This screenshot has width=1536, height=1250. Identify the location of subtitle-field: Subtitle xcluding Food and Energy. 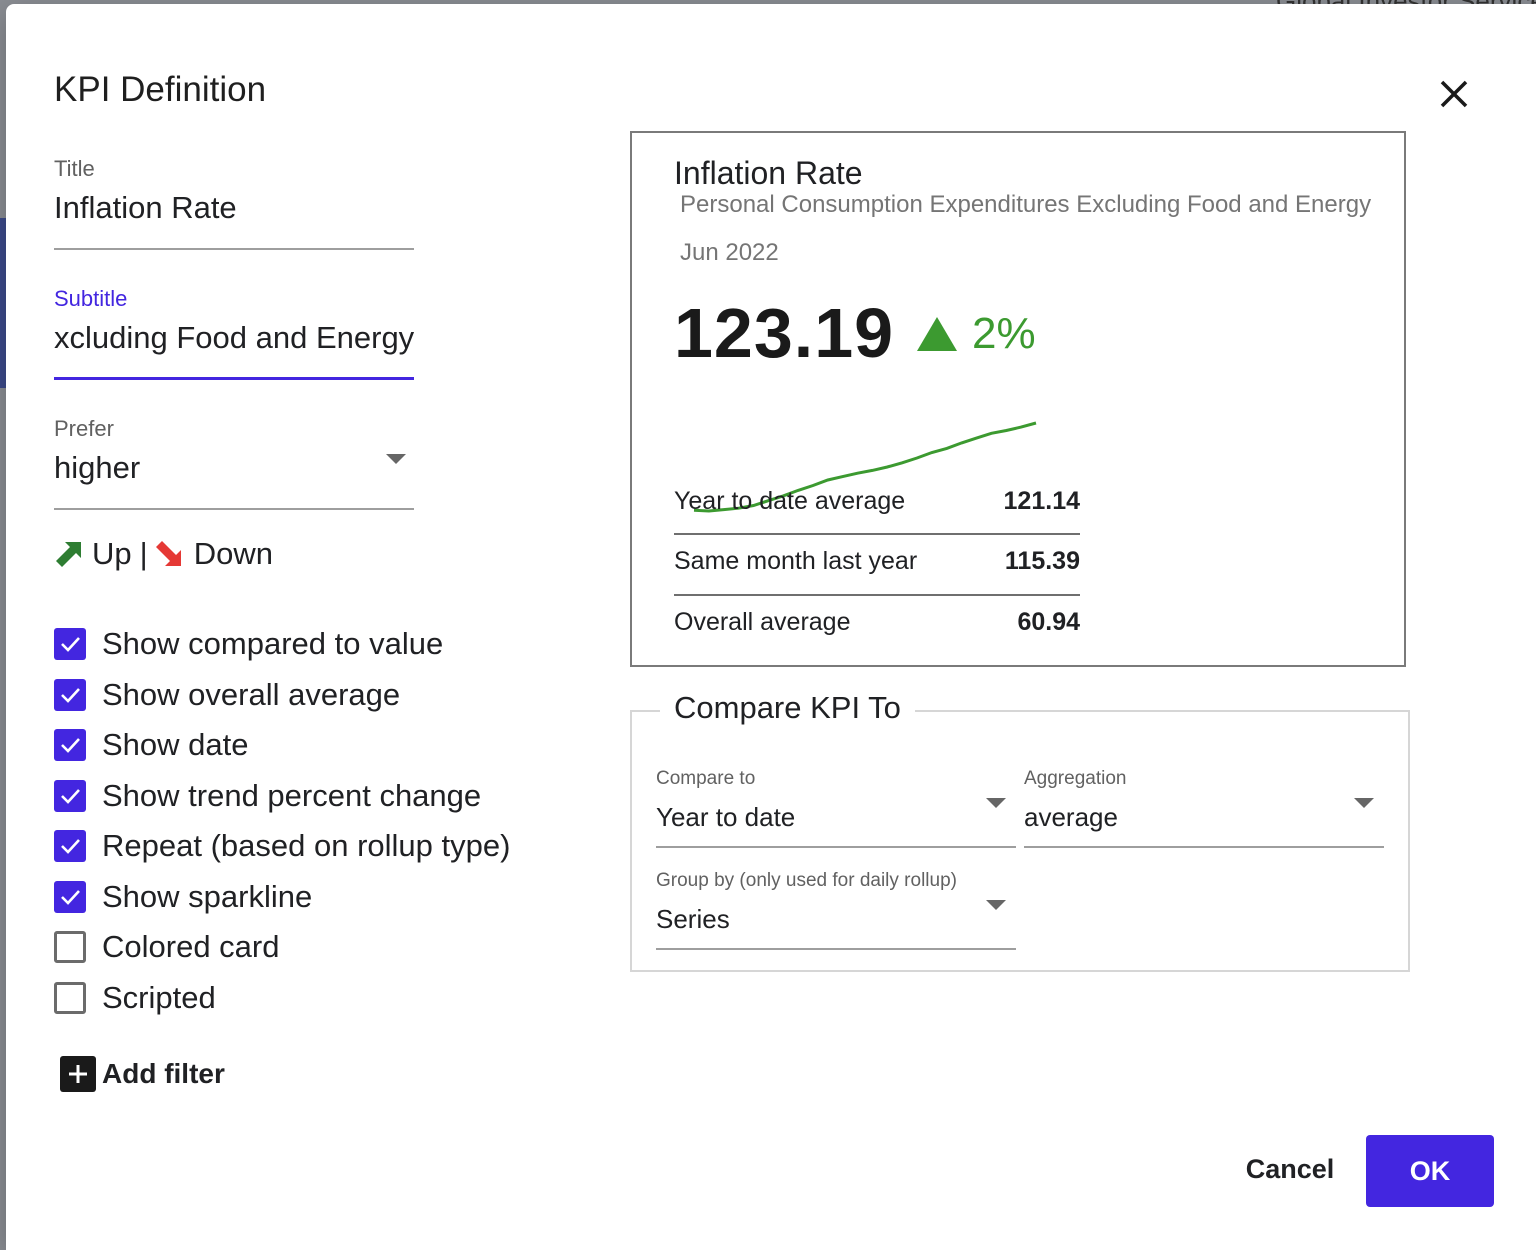
(234, 334).